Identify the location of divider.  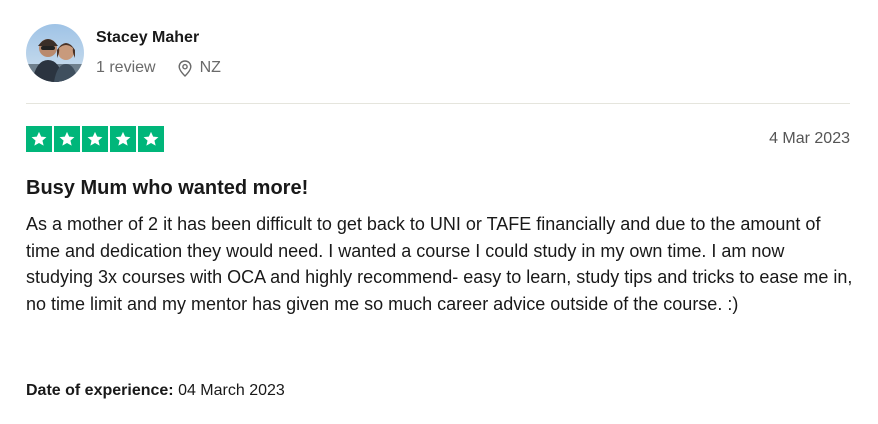
(438, 103).